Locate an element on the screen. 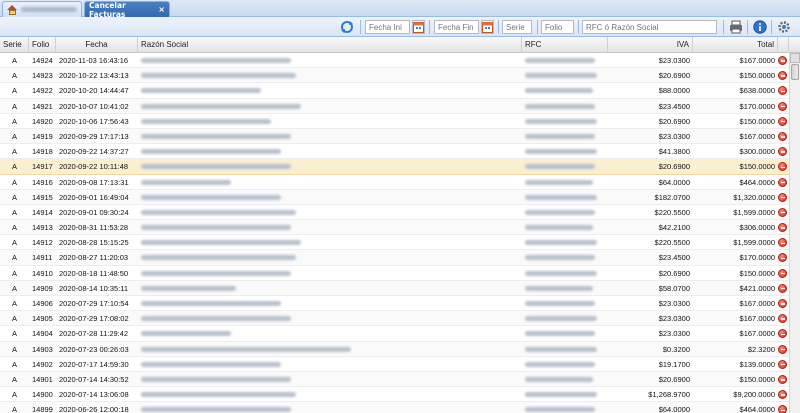 This screenshot has height=413, width=800. cell-folio: 14915 is located at coordinates (42, 197).